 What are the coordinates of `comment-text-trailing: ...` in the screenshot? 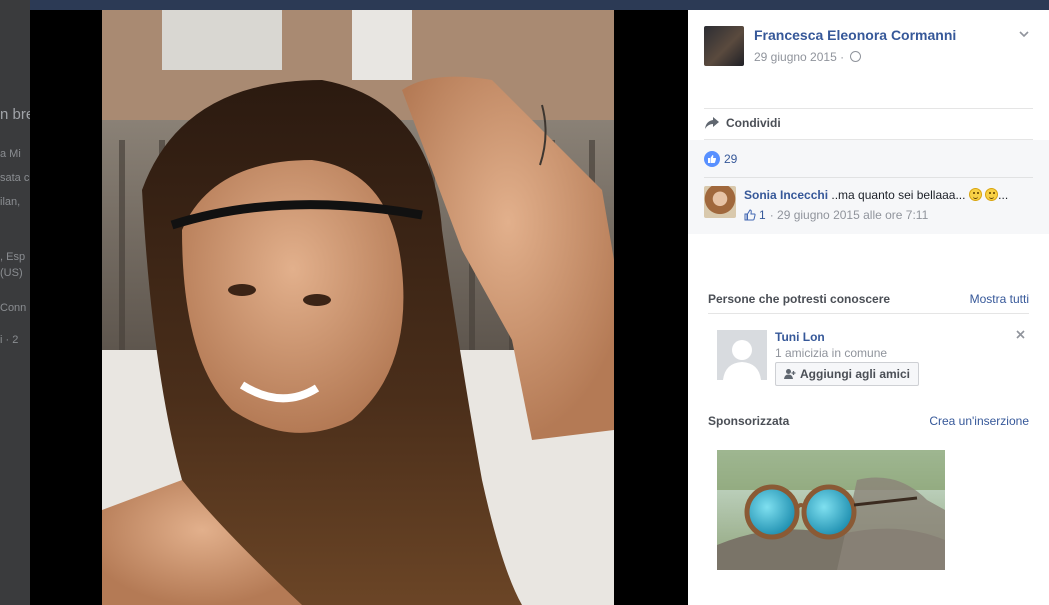 It's located at (1003, 195).